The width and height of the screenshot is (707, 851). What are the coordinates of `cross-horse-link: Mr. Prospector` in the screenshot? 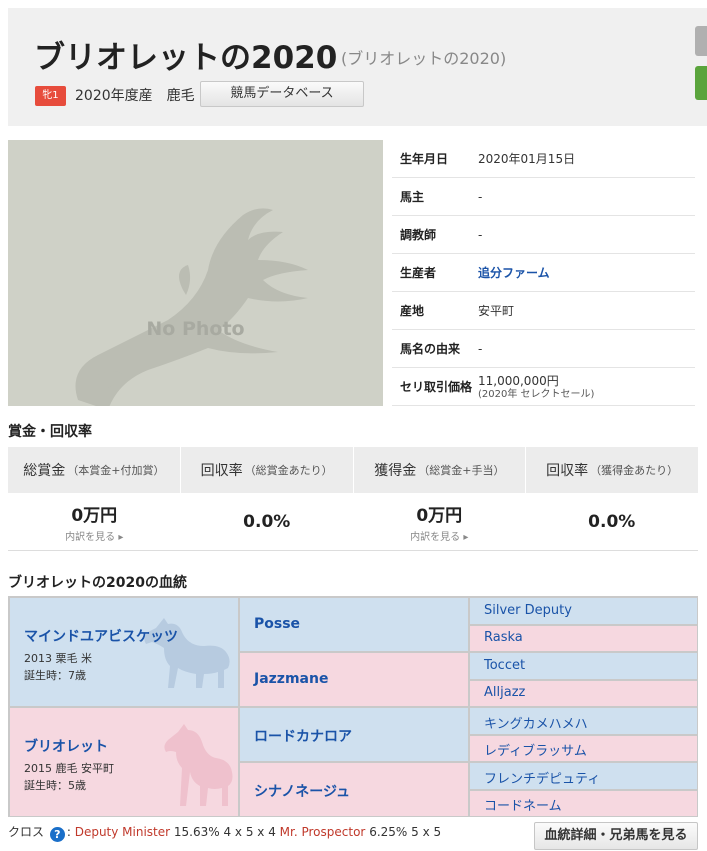 It's located at (323, 832).